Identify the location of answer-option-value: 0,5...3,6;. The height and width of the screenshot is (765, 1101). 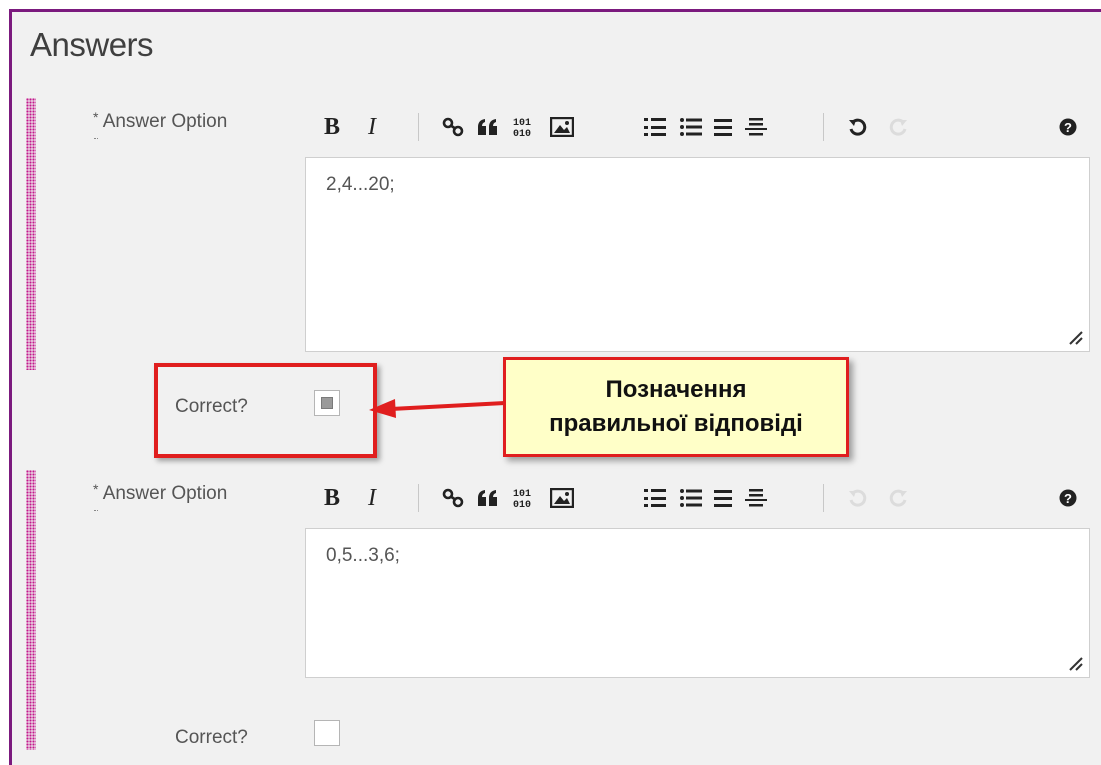
(363, 555).